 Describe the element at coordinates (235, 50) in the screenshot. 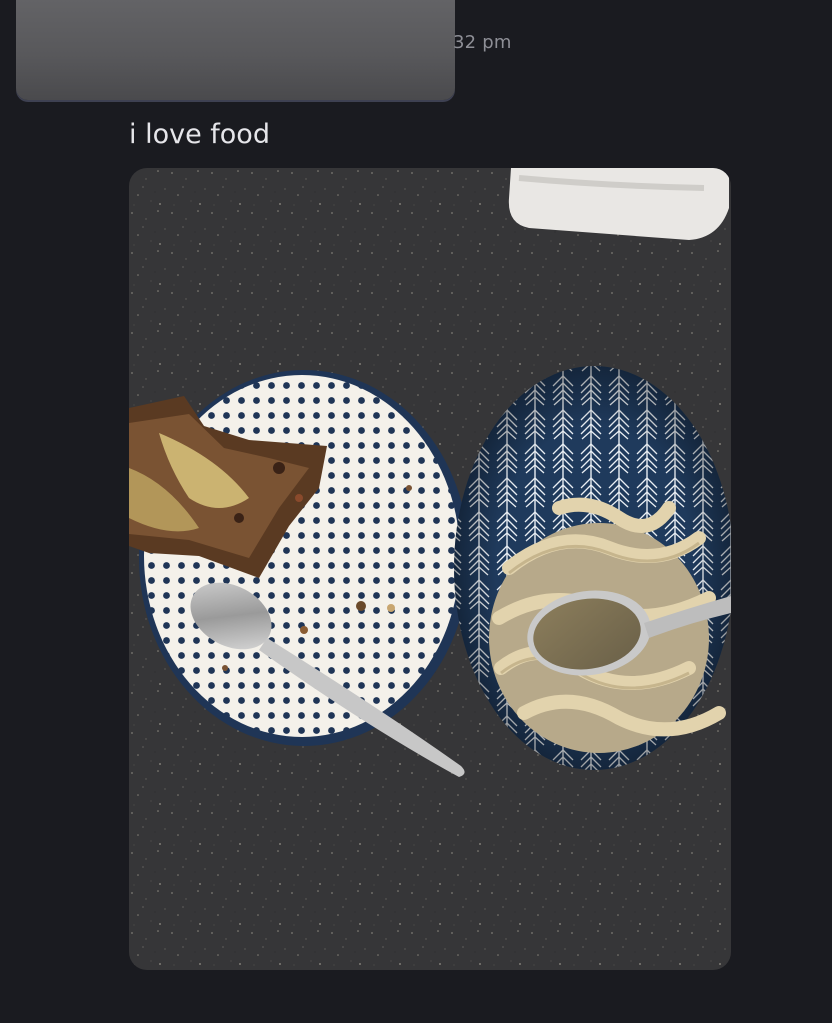

I see `redacted-previous-message` at that location.